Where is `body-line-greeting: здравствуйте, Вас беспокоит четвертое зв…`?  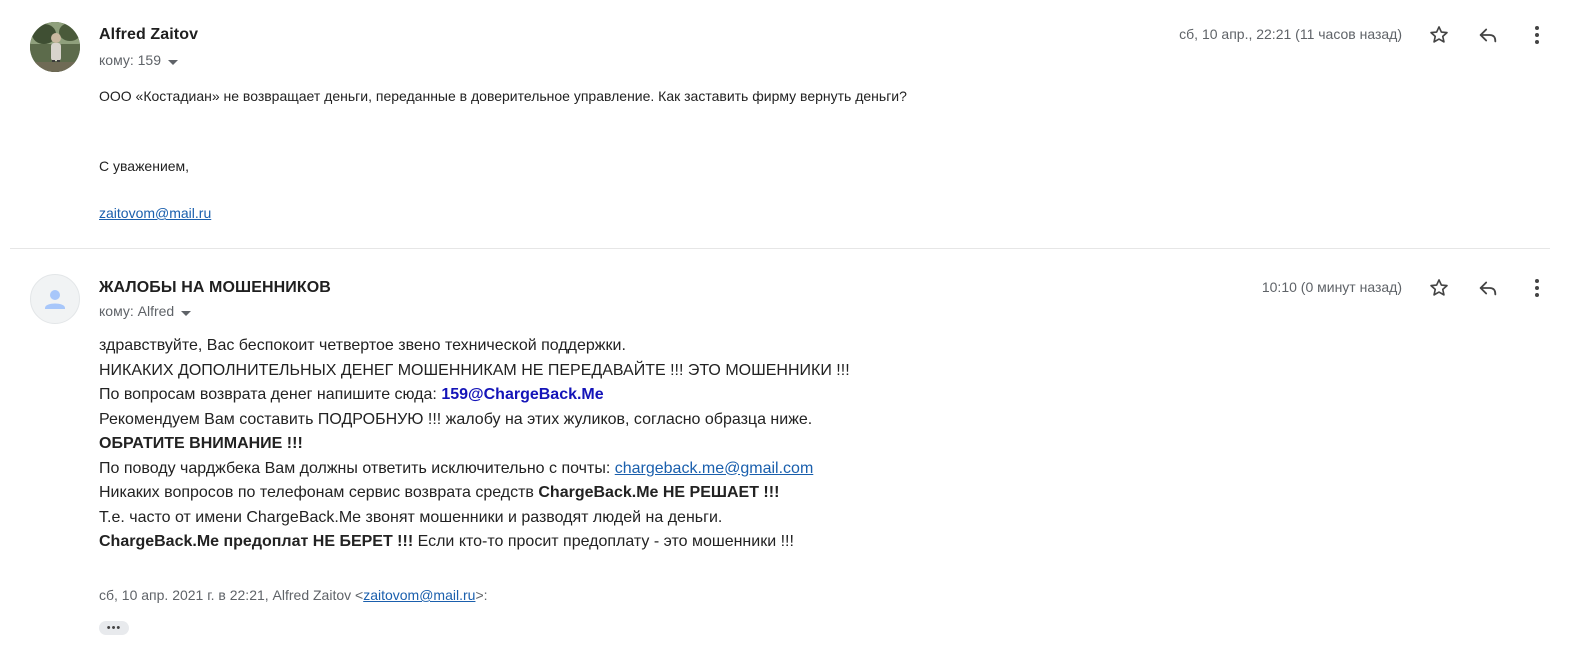 body-line-greeting: здравствуйте, Вас беспокоит четвертое зв… is located at coordinates (362, 345).